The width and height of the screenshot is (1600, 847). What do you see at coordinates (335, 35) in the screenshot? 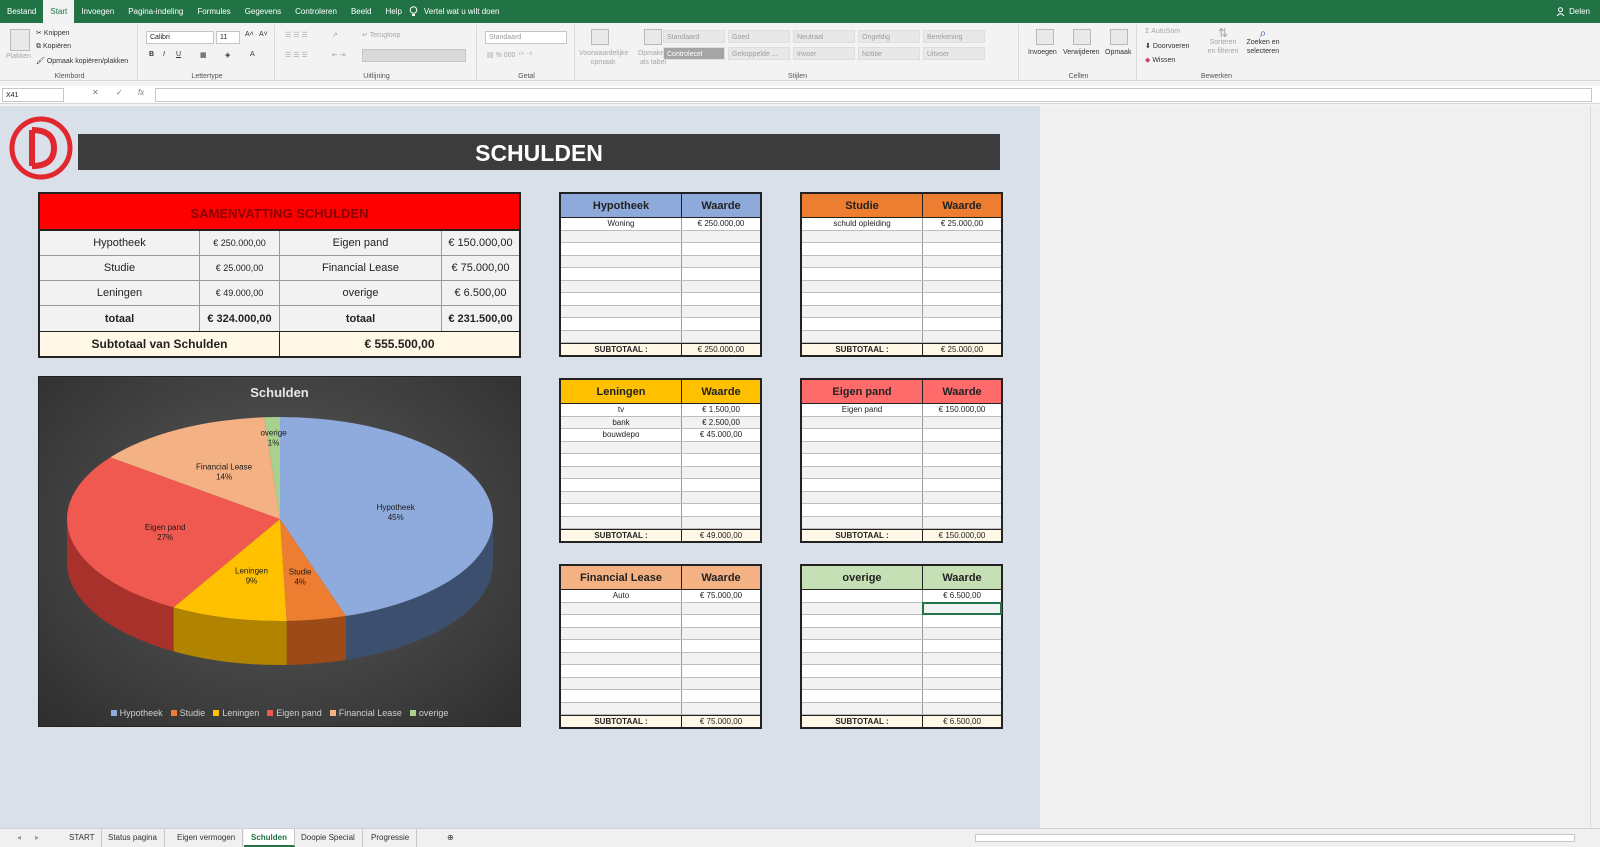
I see `orientation-icon: ↗` at bounding box center [335, 35].